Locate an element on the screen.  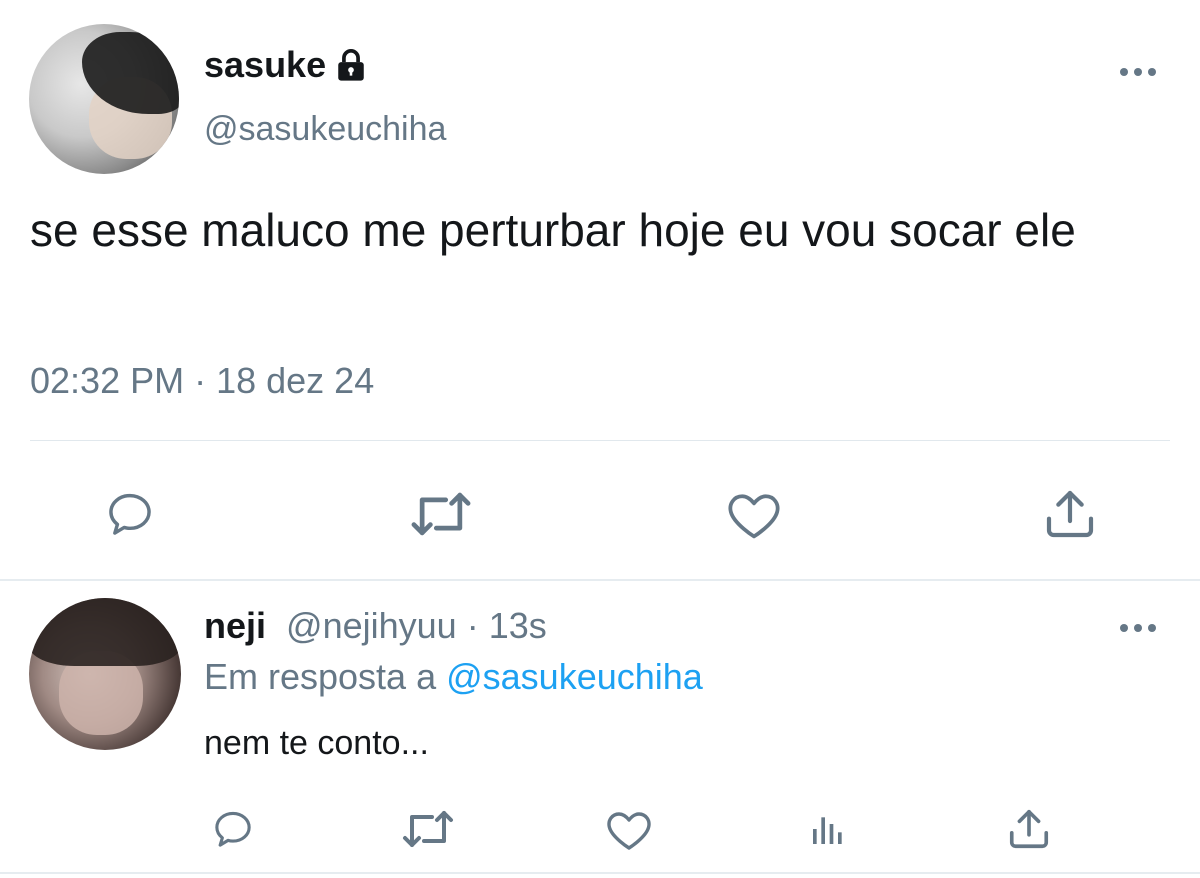
mention-link: @sasukeuchiha is located at coordinates (574, 676).